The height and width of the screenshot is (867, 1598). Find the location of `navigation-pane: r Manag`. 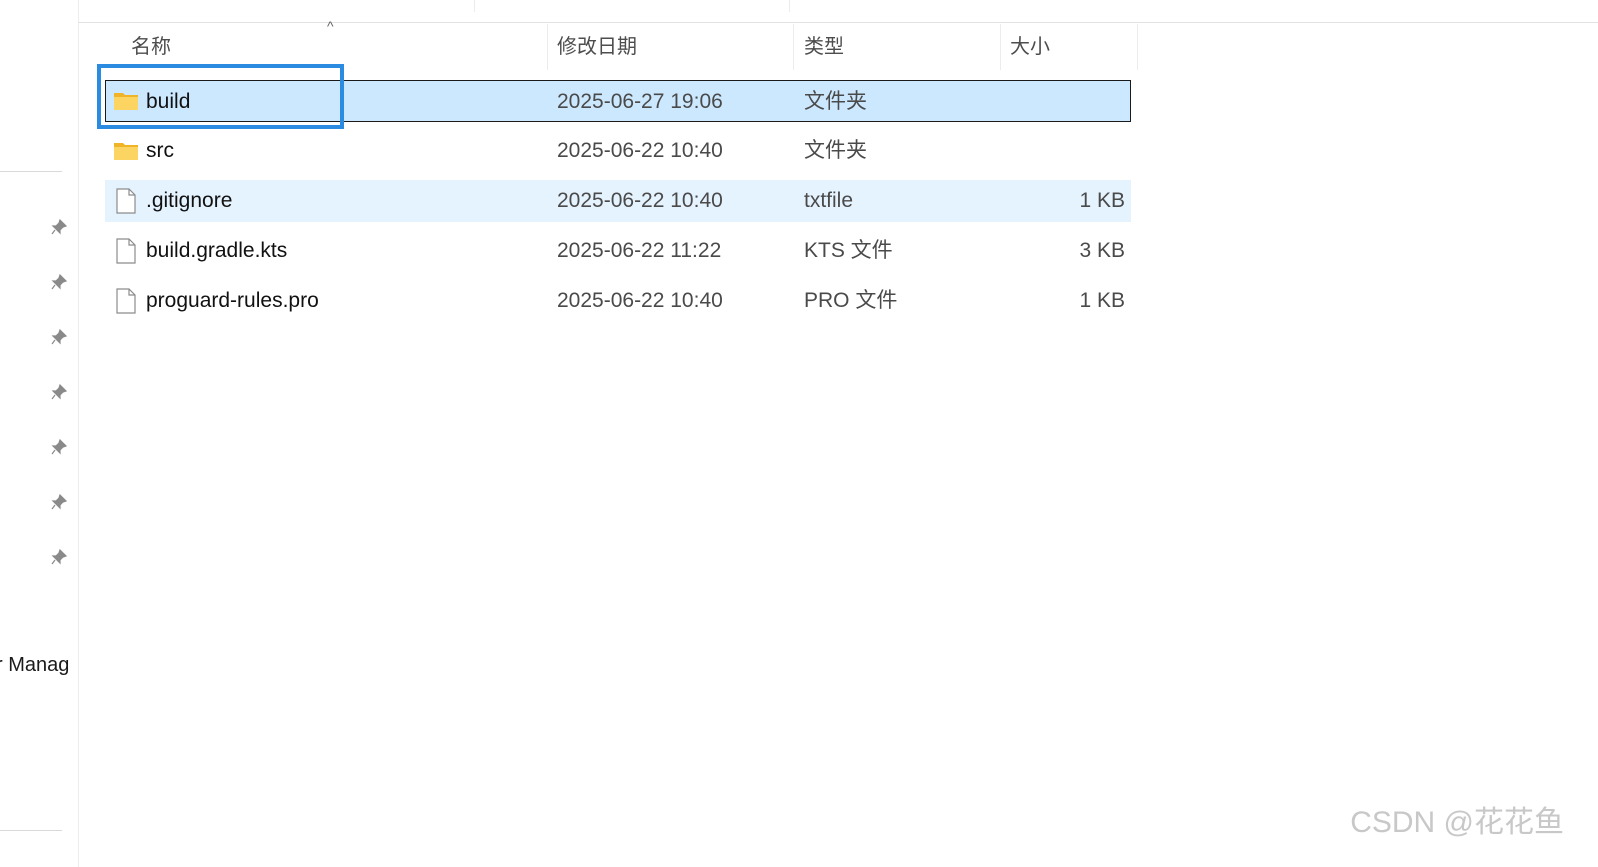

navigation-pane: r Manag is located at coordinates (39, 433).